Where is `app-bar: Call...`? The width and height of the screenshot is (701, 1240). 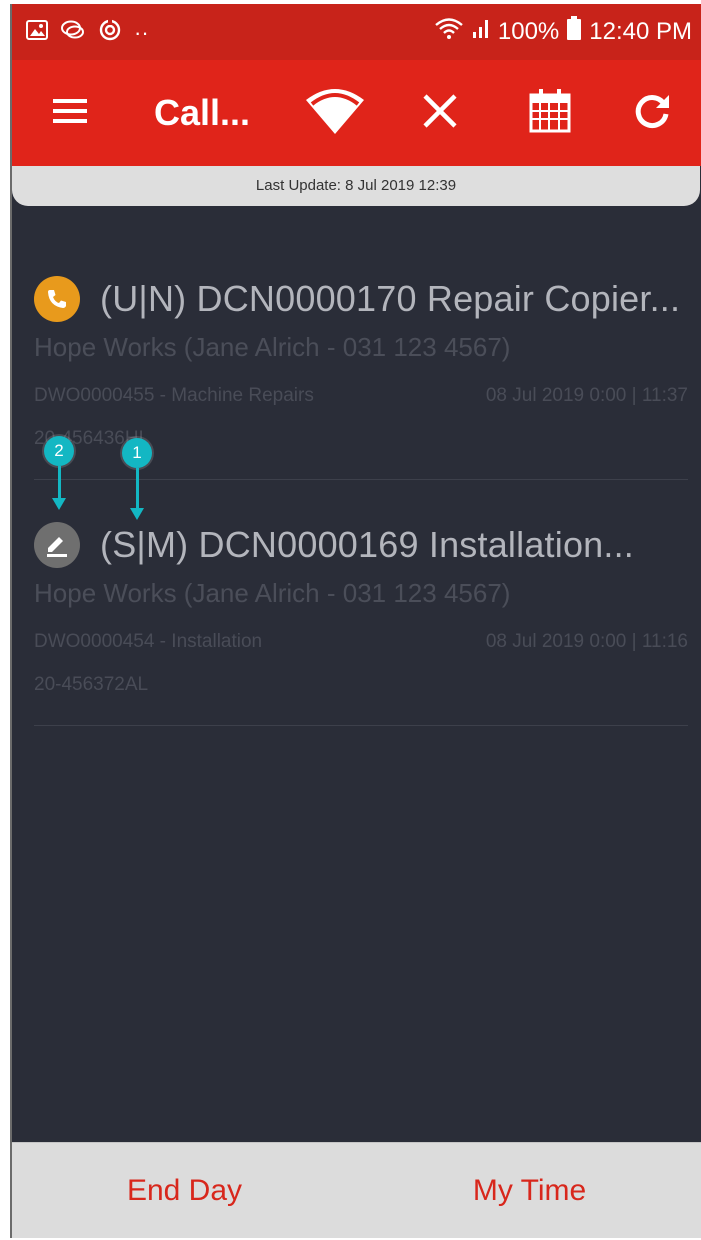
app-bar: Call... is located at coordinates (356, 113).